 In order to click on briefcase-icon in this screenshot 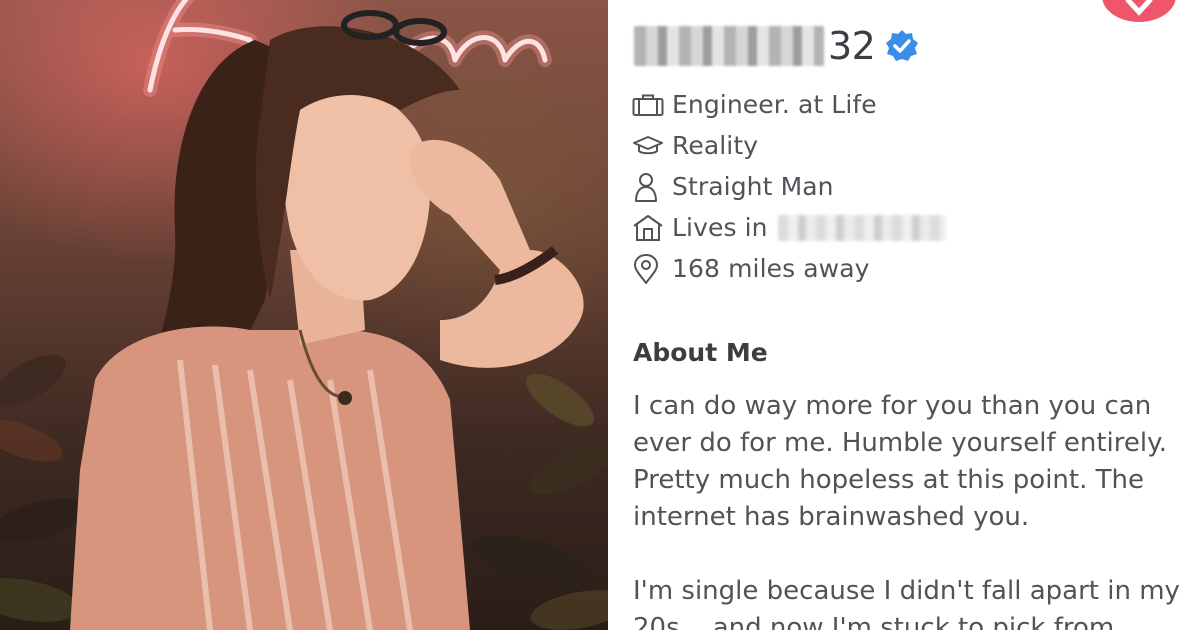, I will do `click(649, 105)`.